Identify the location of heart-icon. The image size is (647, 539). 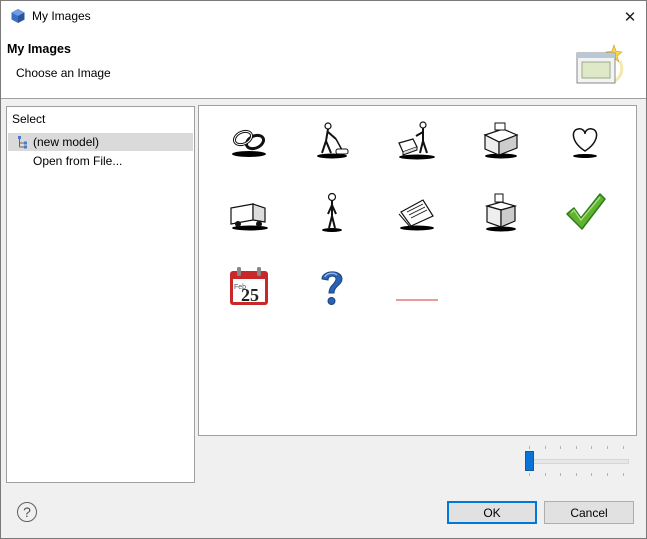
(585, 143).